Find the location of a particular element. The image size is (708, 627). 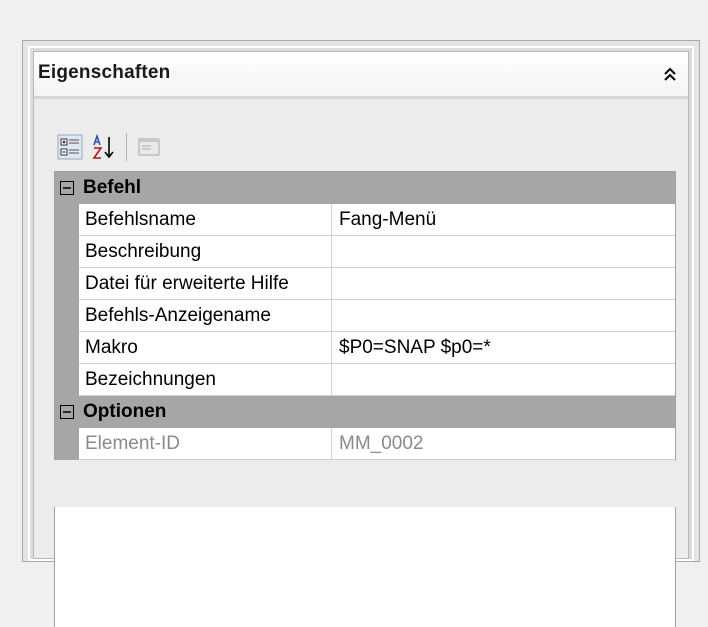

property-row: Bezeichnungen is located at coordinates (365, 380).